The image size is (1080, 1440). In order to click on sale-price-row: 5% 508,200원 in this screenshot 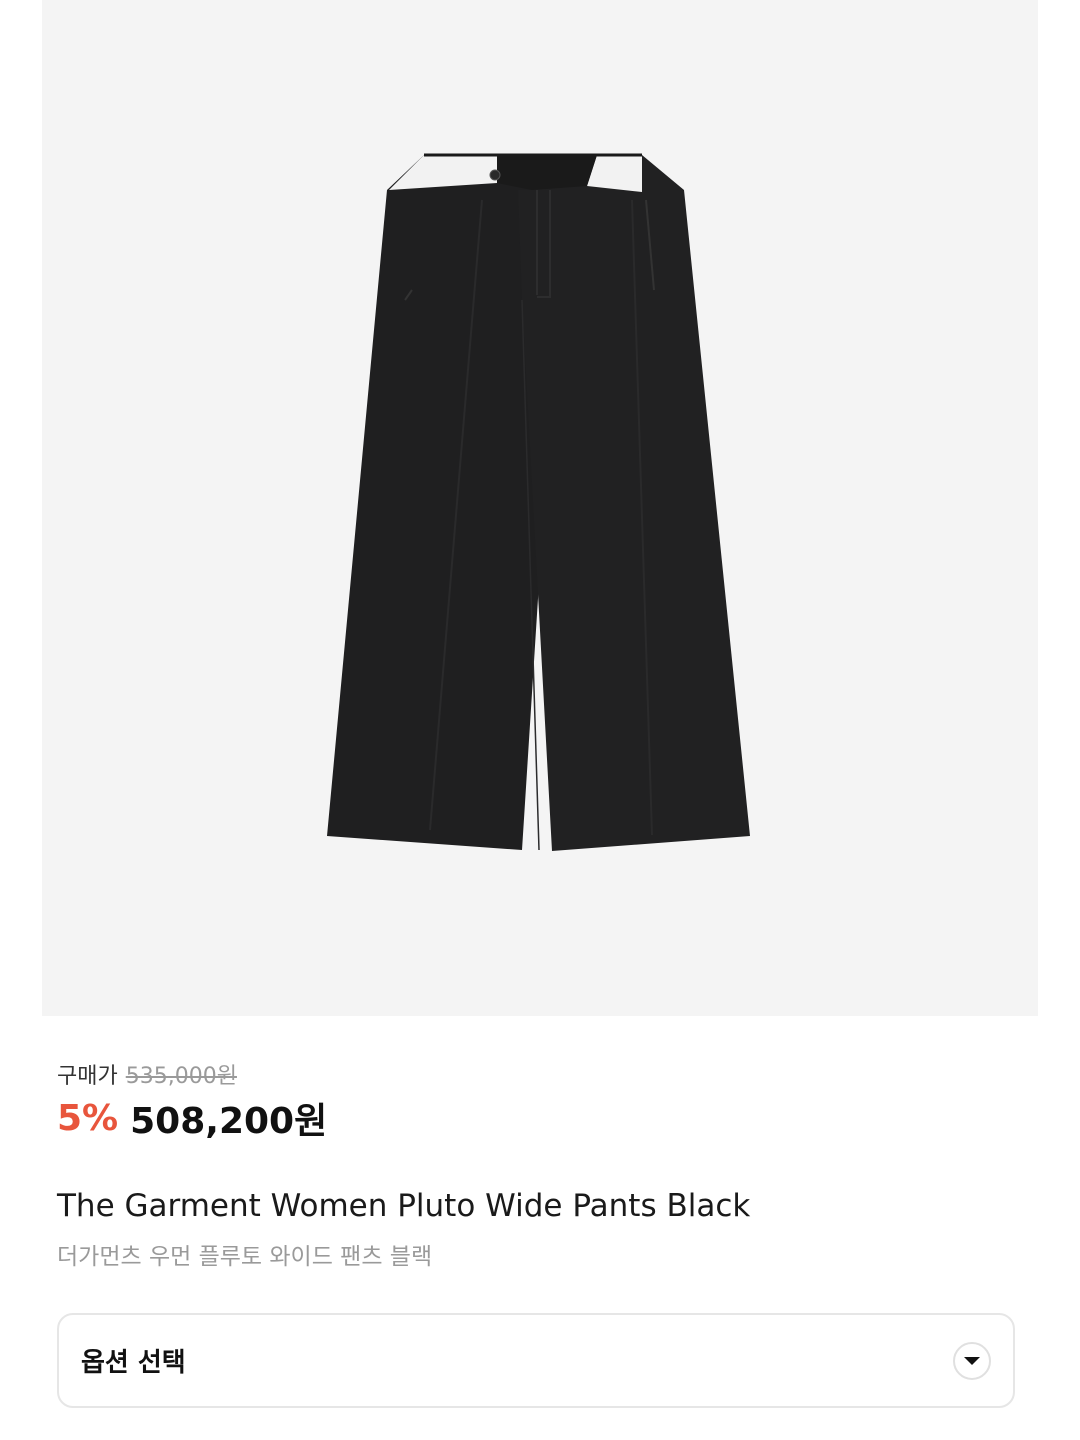, I will do `click(192, 1118)`.